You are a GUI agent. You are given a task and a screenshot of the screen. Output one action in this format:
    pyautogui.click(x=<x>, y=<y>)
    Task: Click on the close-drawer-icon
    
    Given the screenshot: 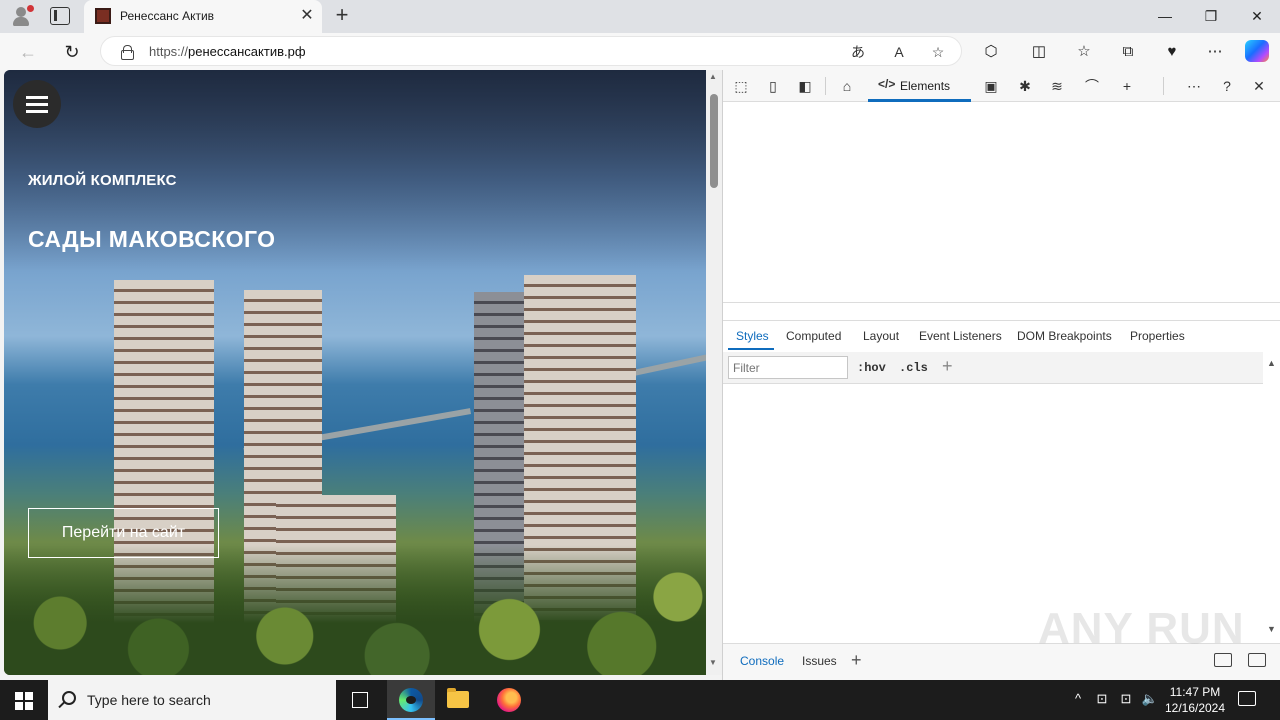 What is the action you would take?
    pyautogui.click(x=1257, y=660)
    